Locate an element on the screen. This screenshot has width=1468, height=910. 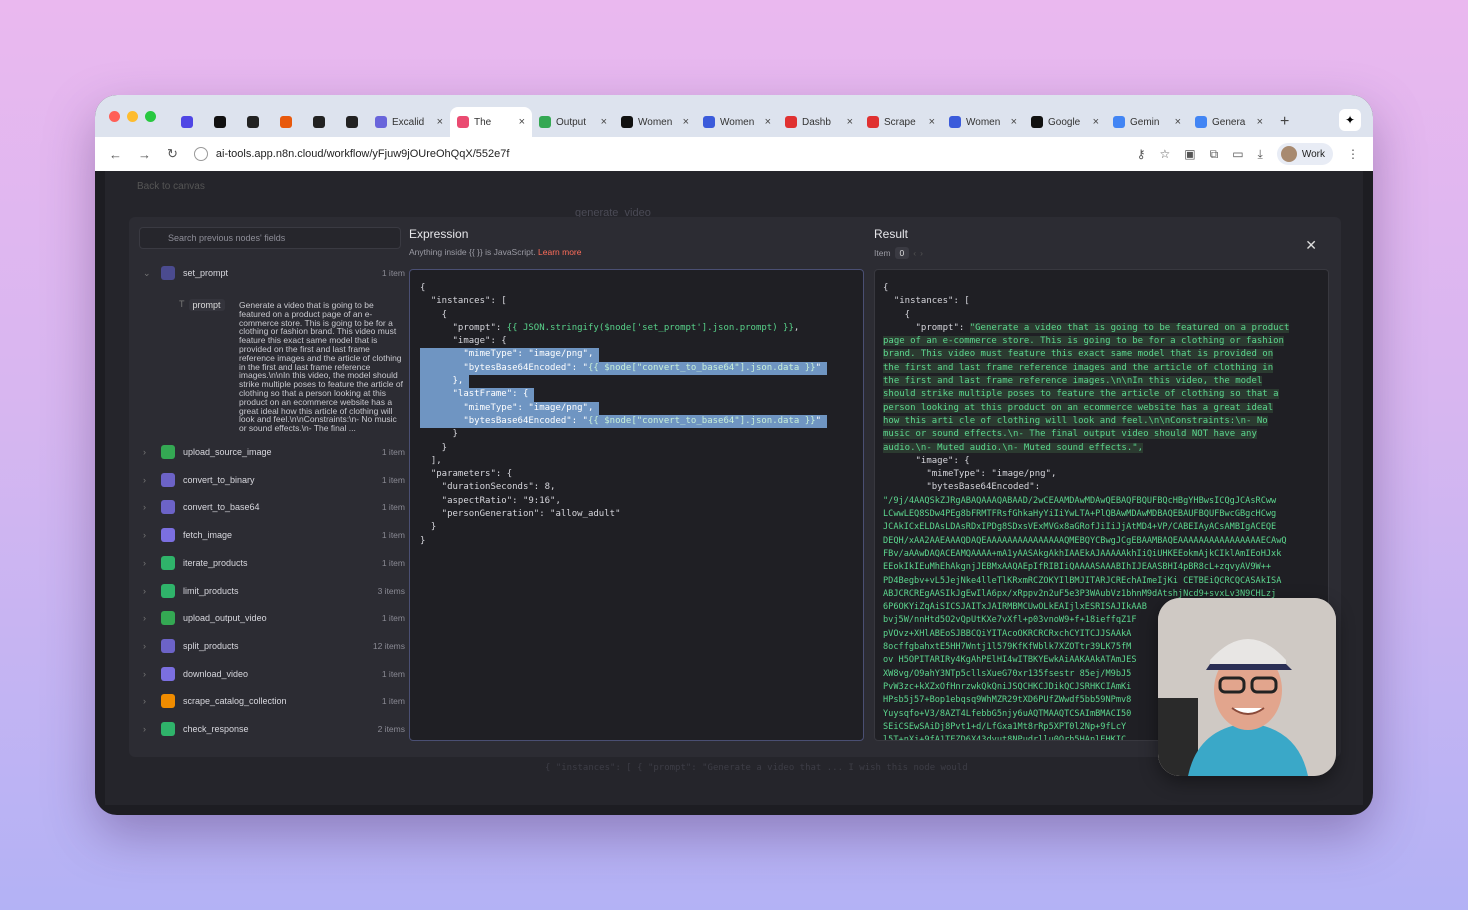
close-window-button is located at coordinates (114, 116).